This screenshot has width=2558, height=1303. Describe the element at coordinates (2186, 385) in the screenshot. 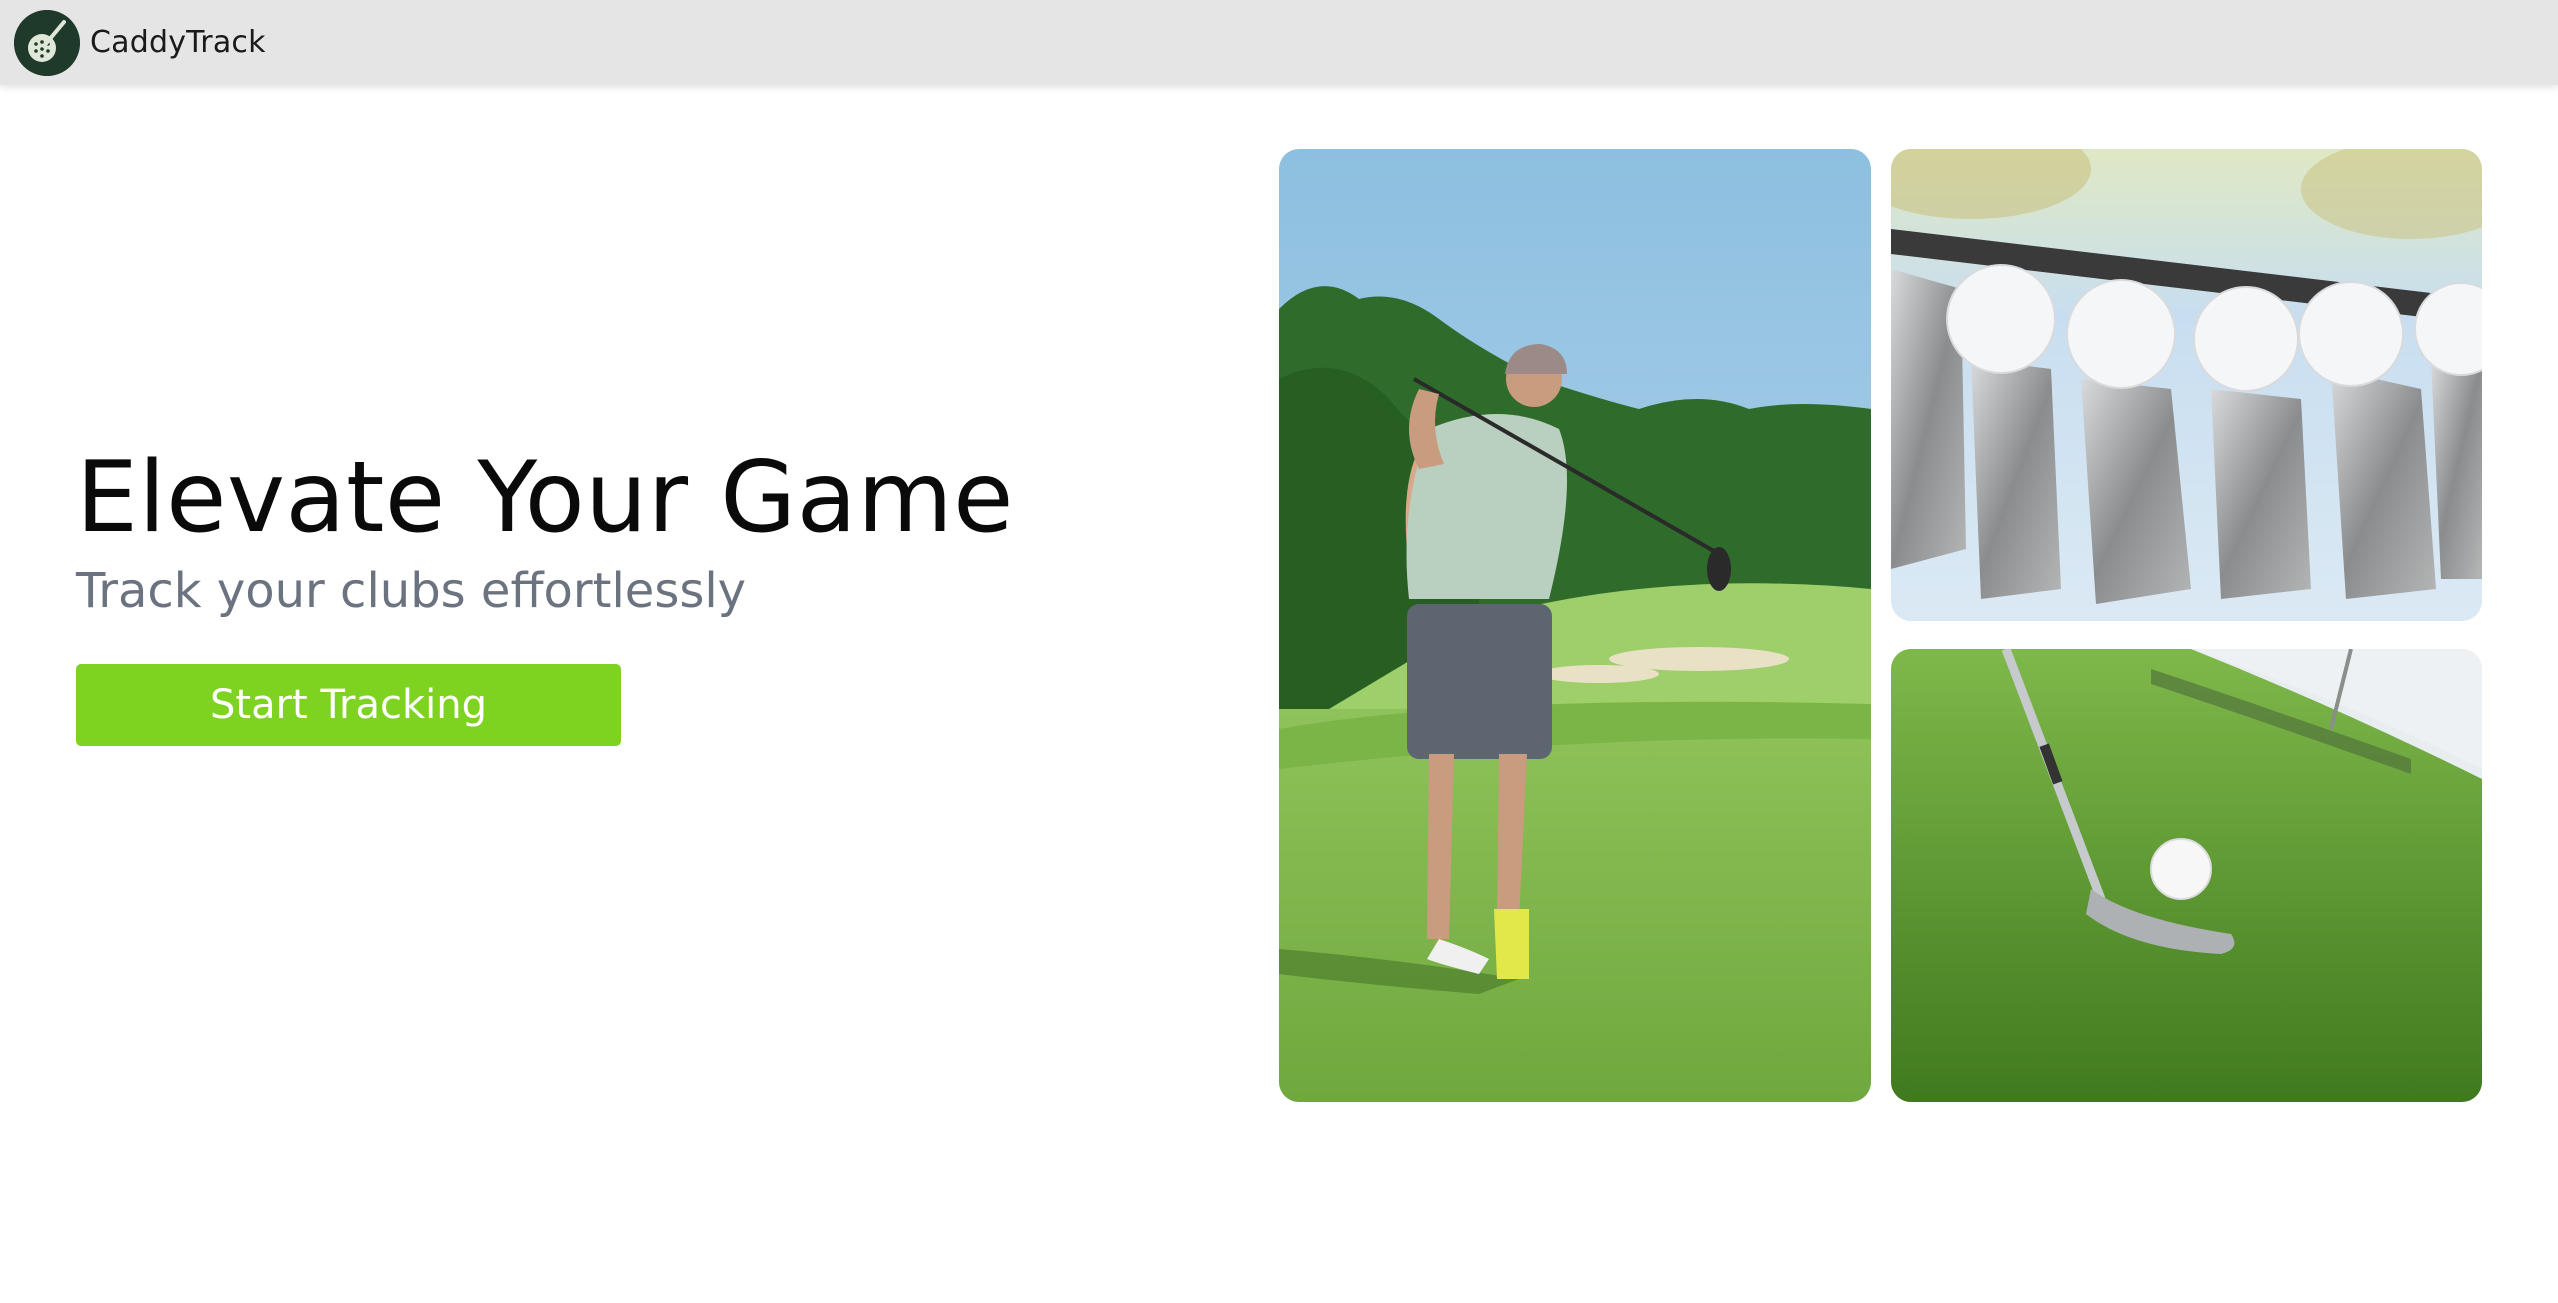

I see `golf-clubs-balls-photo` at that location.